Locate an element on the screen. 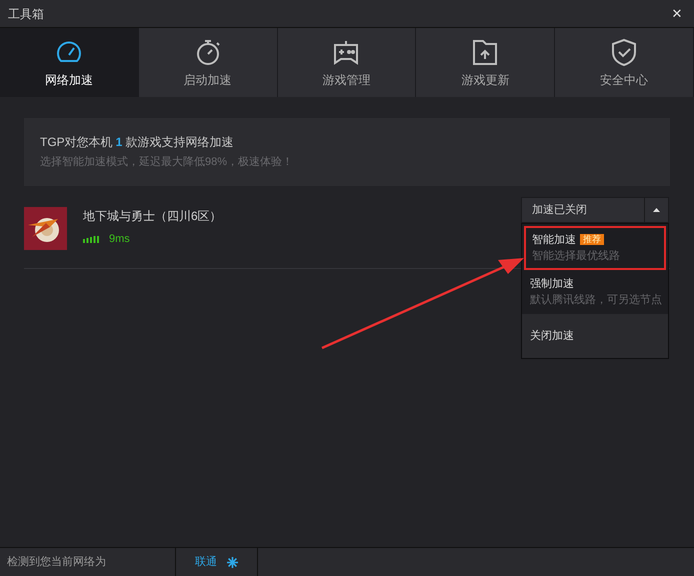 The image size is (694, 576). close-button: ✕ is located at coordinates (677, 14).